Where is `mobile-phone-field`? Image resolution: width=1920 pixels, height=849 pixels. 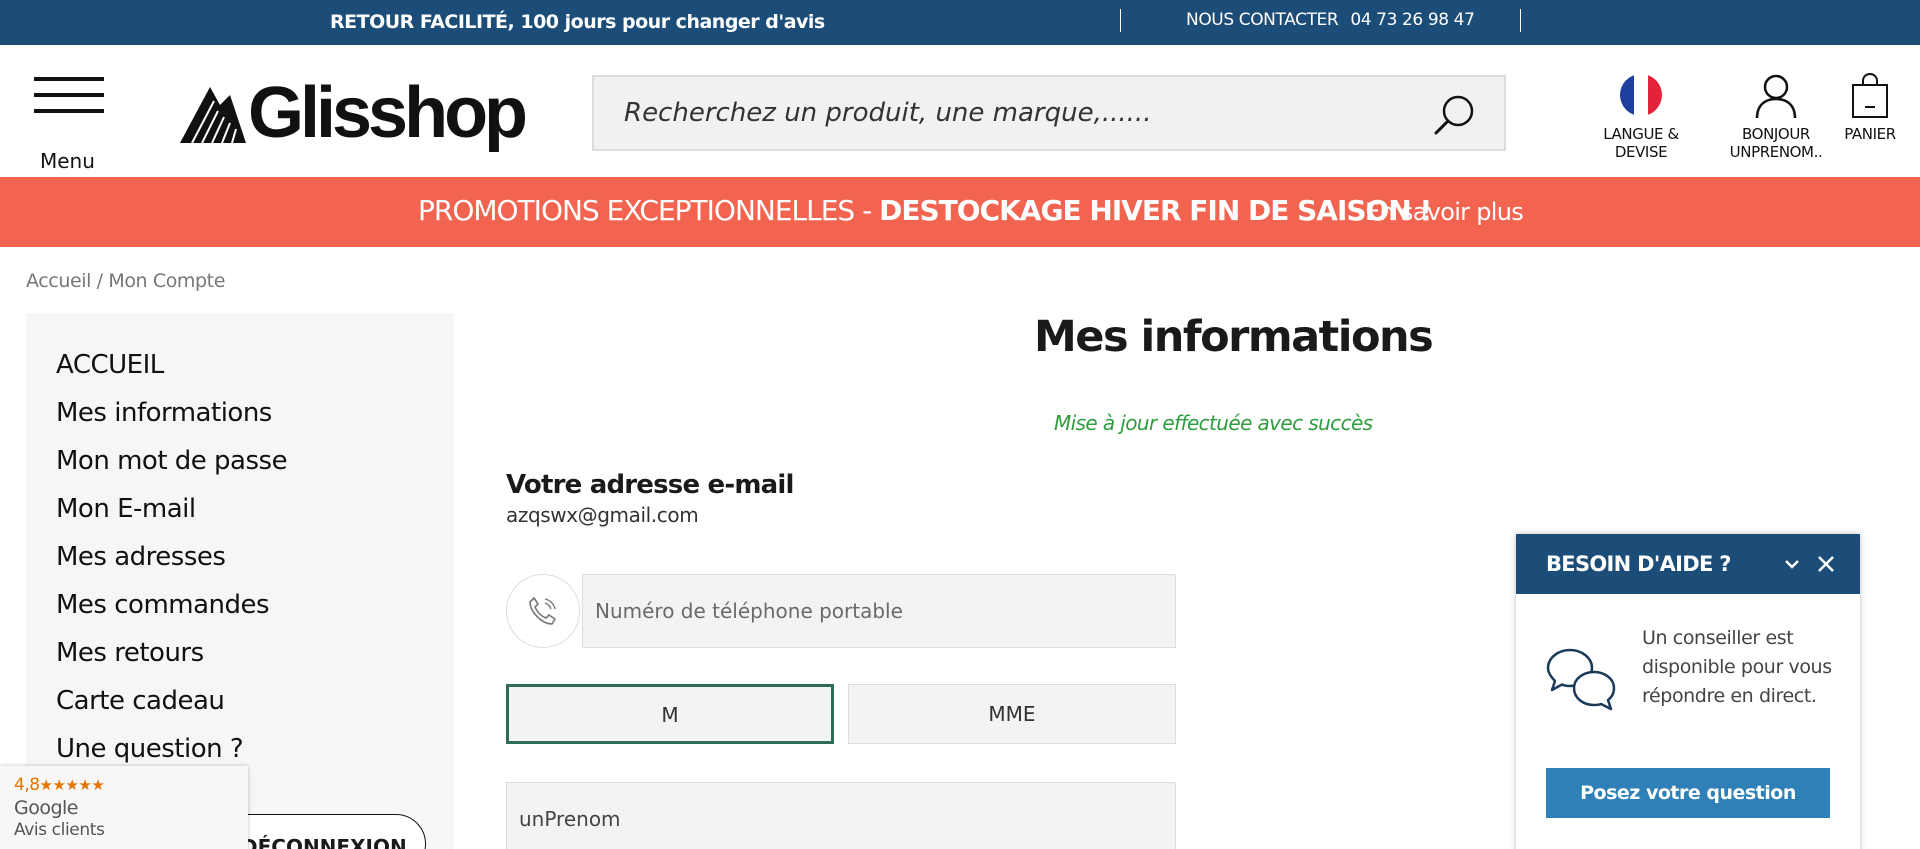 mobile-phone-field is located at coordinates (879, 611).